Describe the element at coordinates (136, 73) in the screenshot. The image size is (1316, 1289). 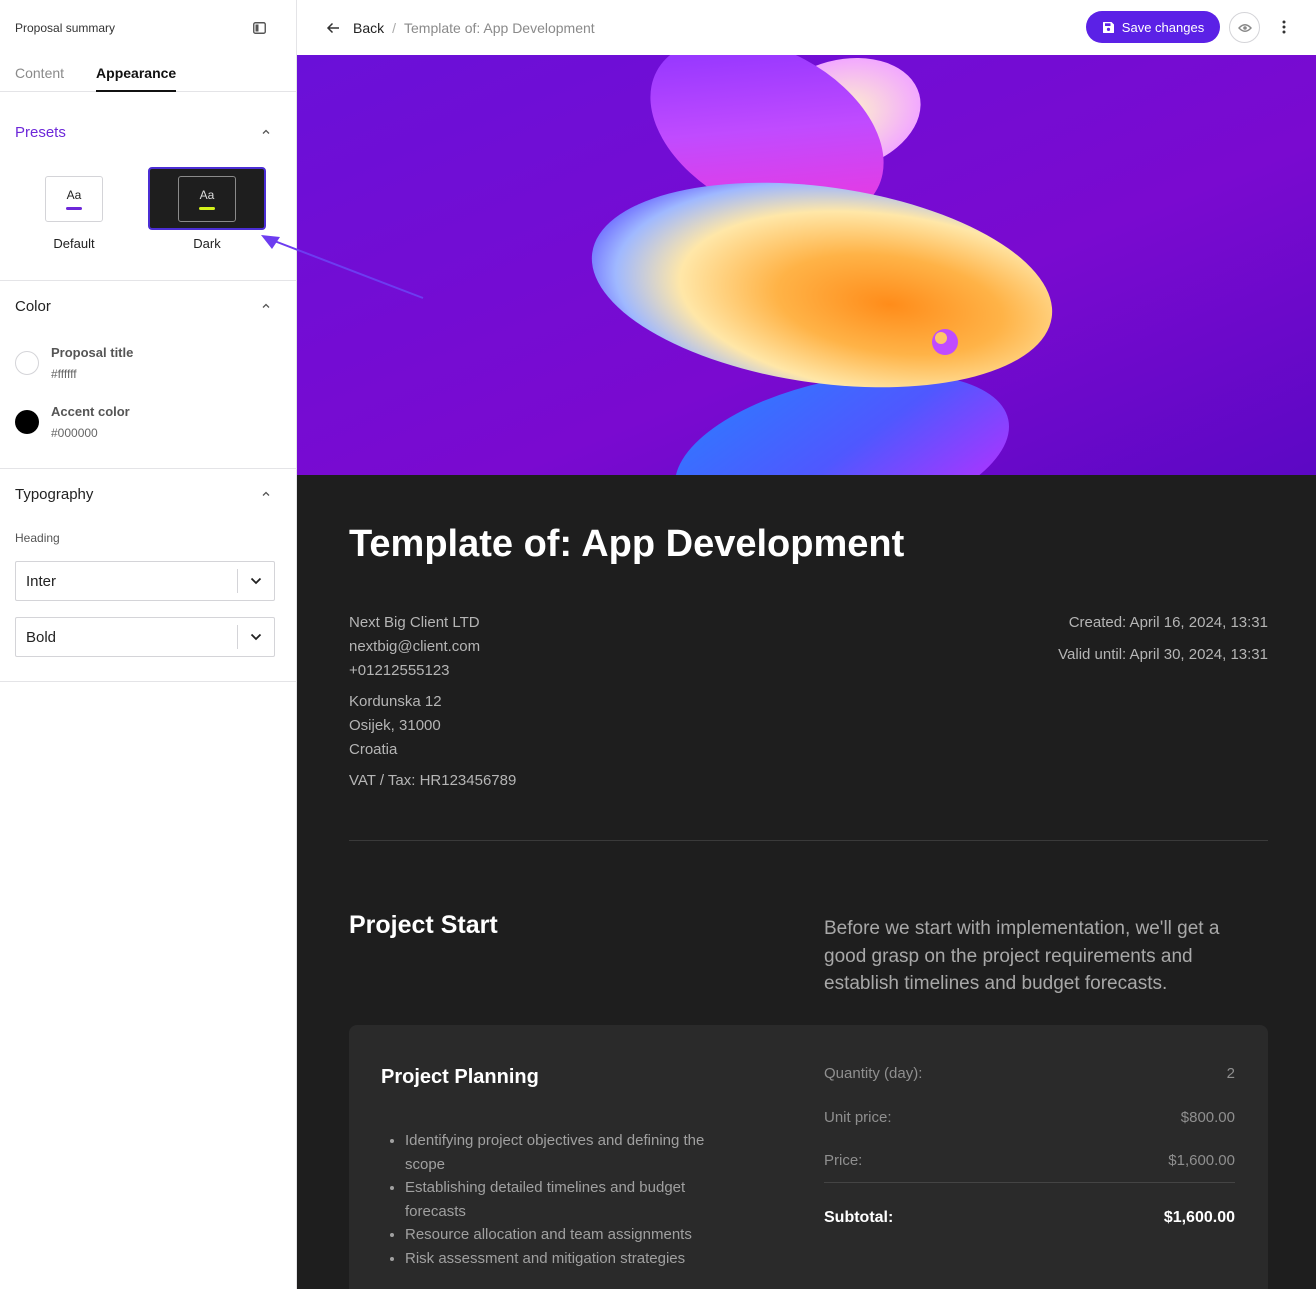
I see `tab-appearance: Appearance` at that location.